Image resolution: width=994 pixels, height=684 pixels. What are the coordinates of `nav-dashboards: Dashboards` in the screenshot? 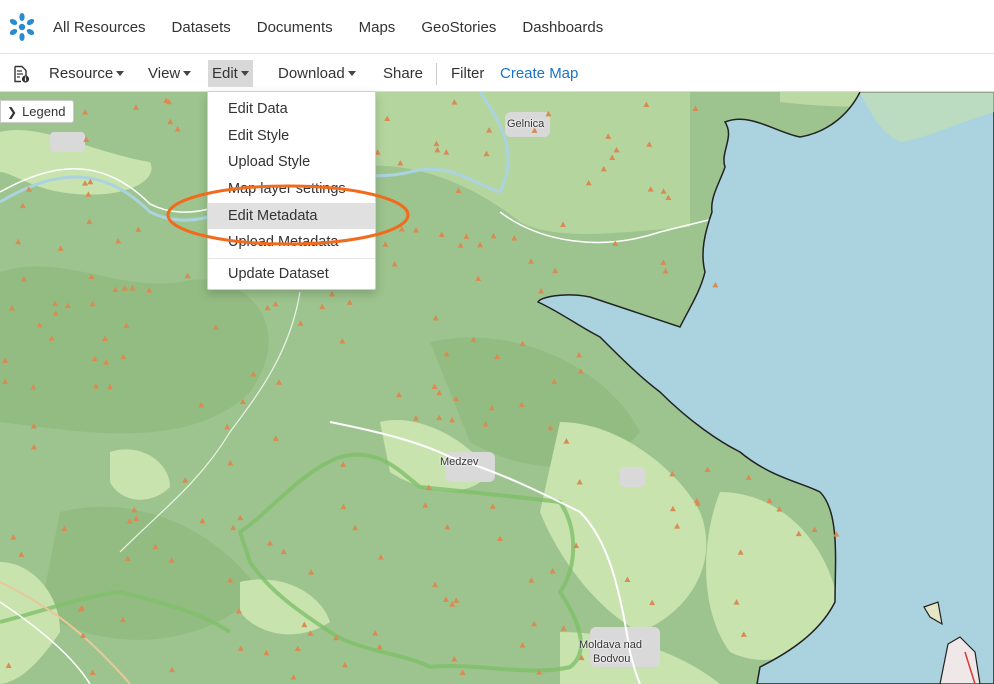 It's located at (562, 27).